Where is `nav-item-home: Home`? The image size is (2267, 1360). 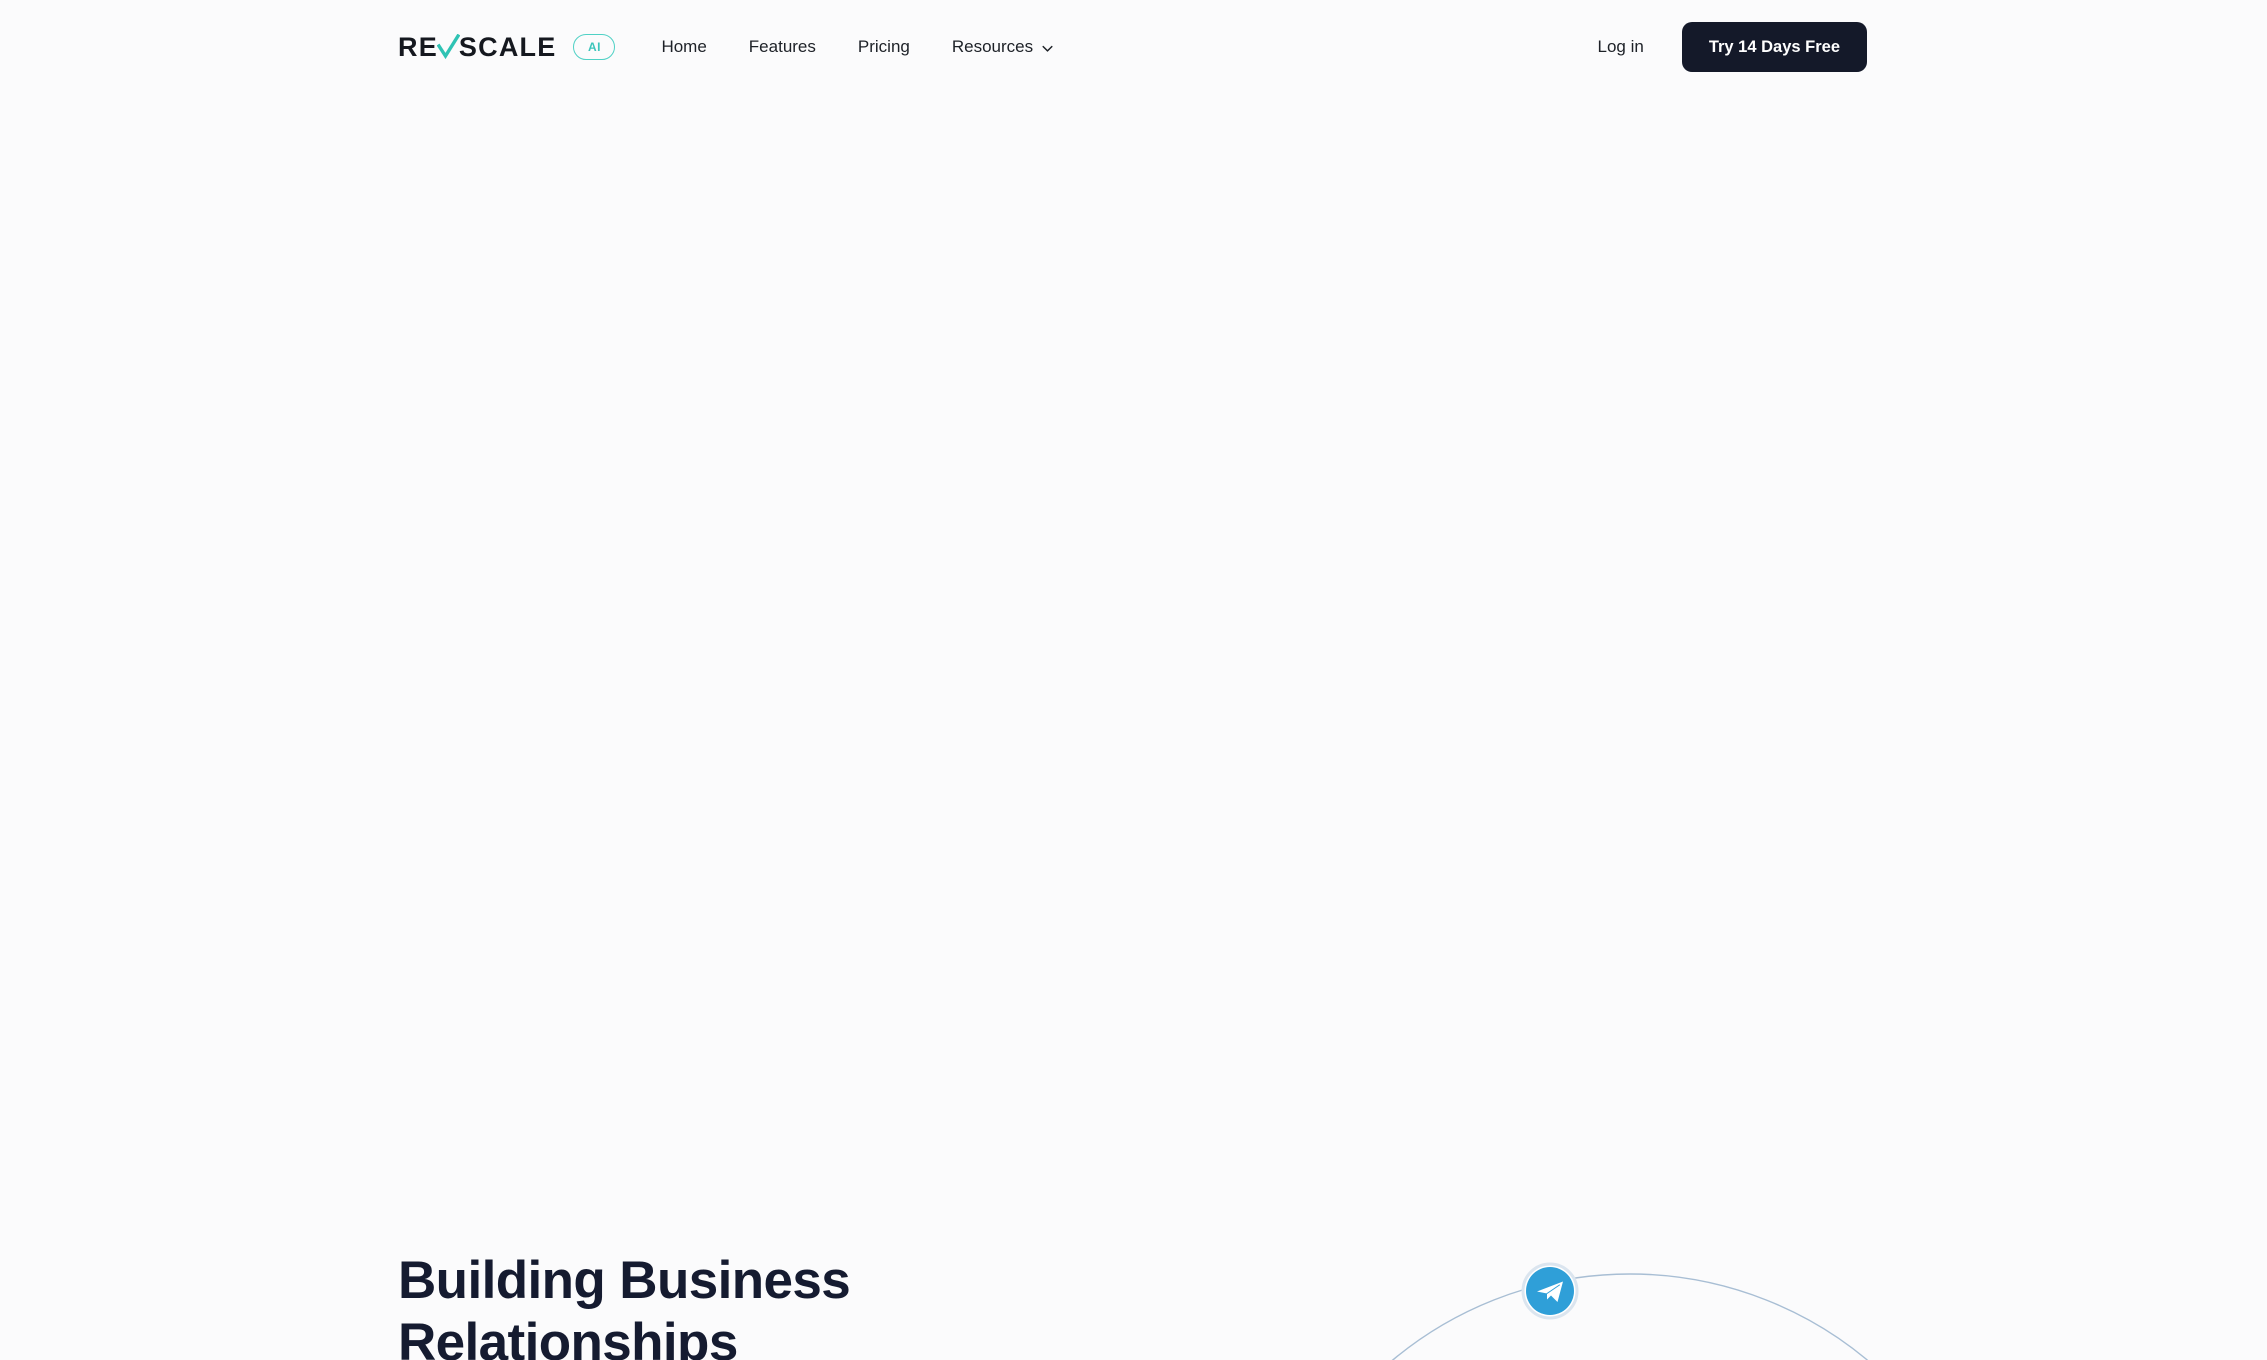
nav-item-home: Home is located at coordinates (683, 47).